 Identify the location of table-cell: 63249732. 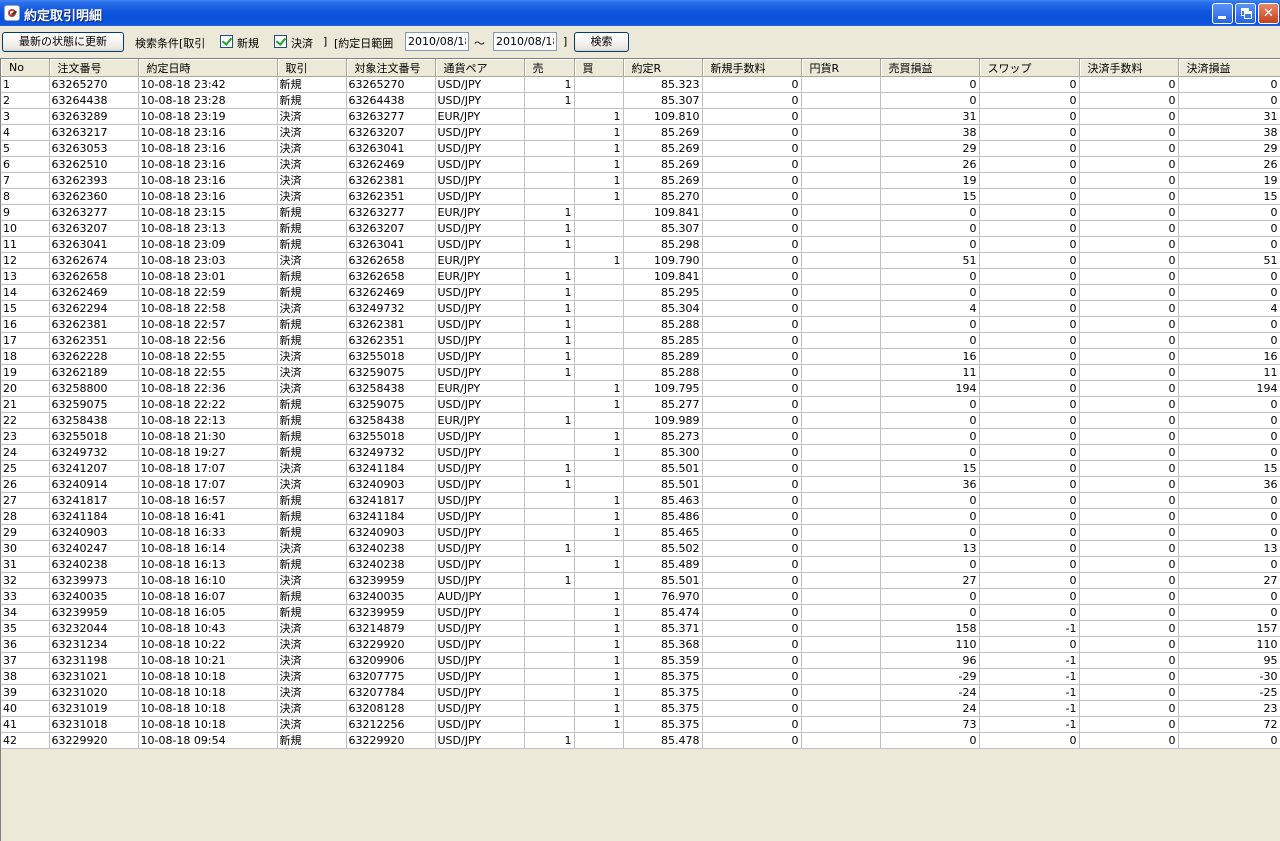
(94, 452).